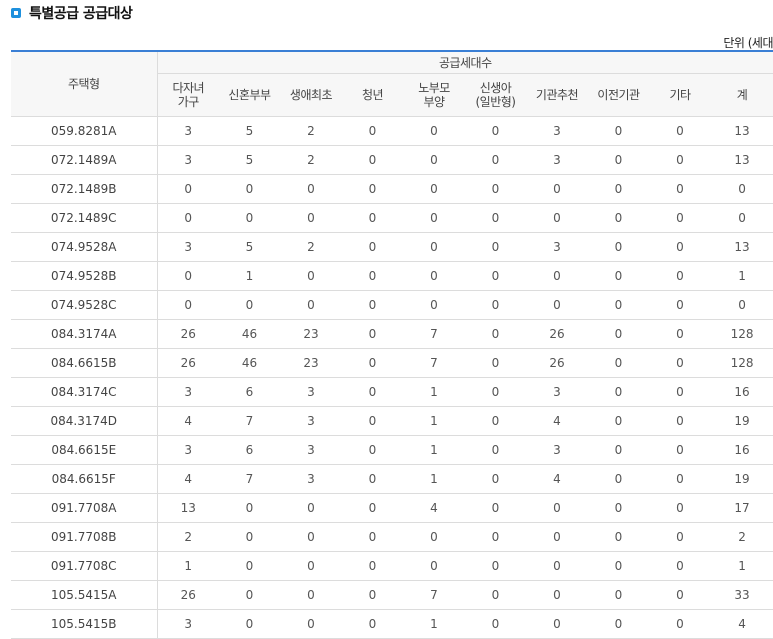 The height and width of the screenshot is (639, 773). I want to click on column-header: 계, so click(742, 95).